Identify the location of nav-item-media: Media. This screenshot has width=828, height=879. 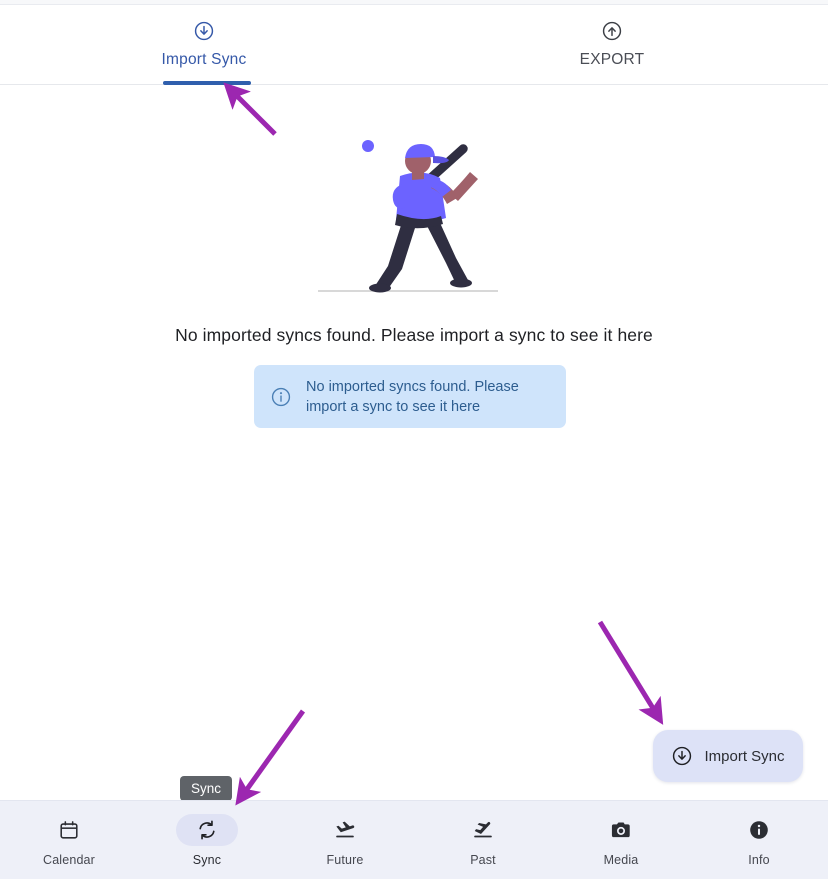
(621, 840).